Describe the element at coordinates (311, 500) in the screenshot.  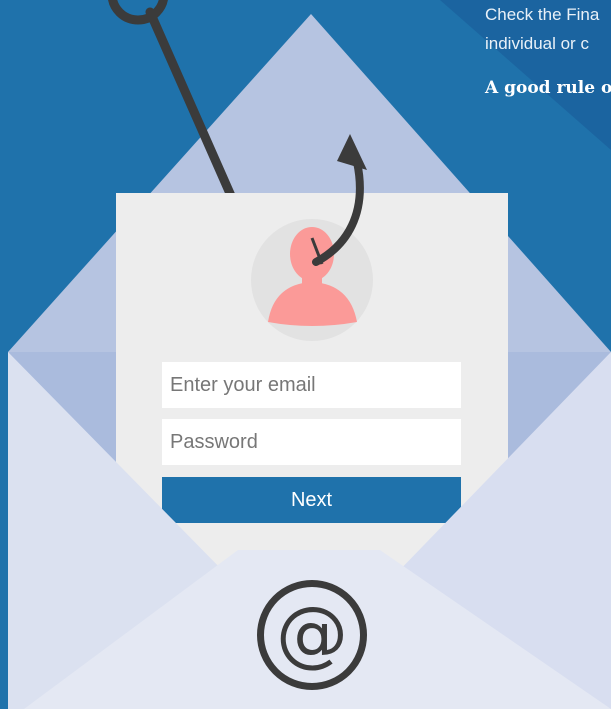
I see `next-button: Next` at that location.